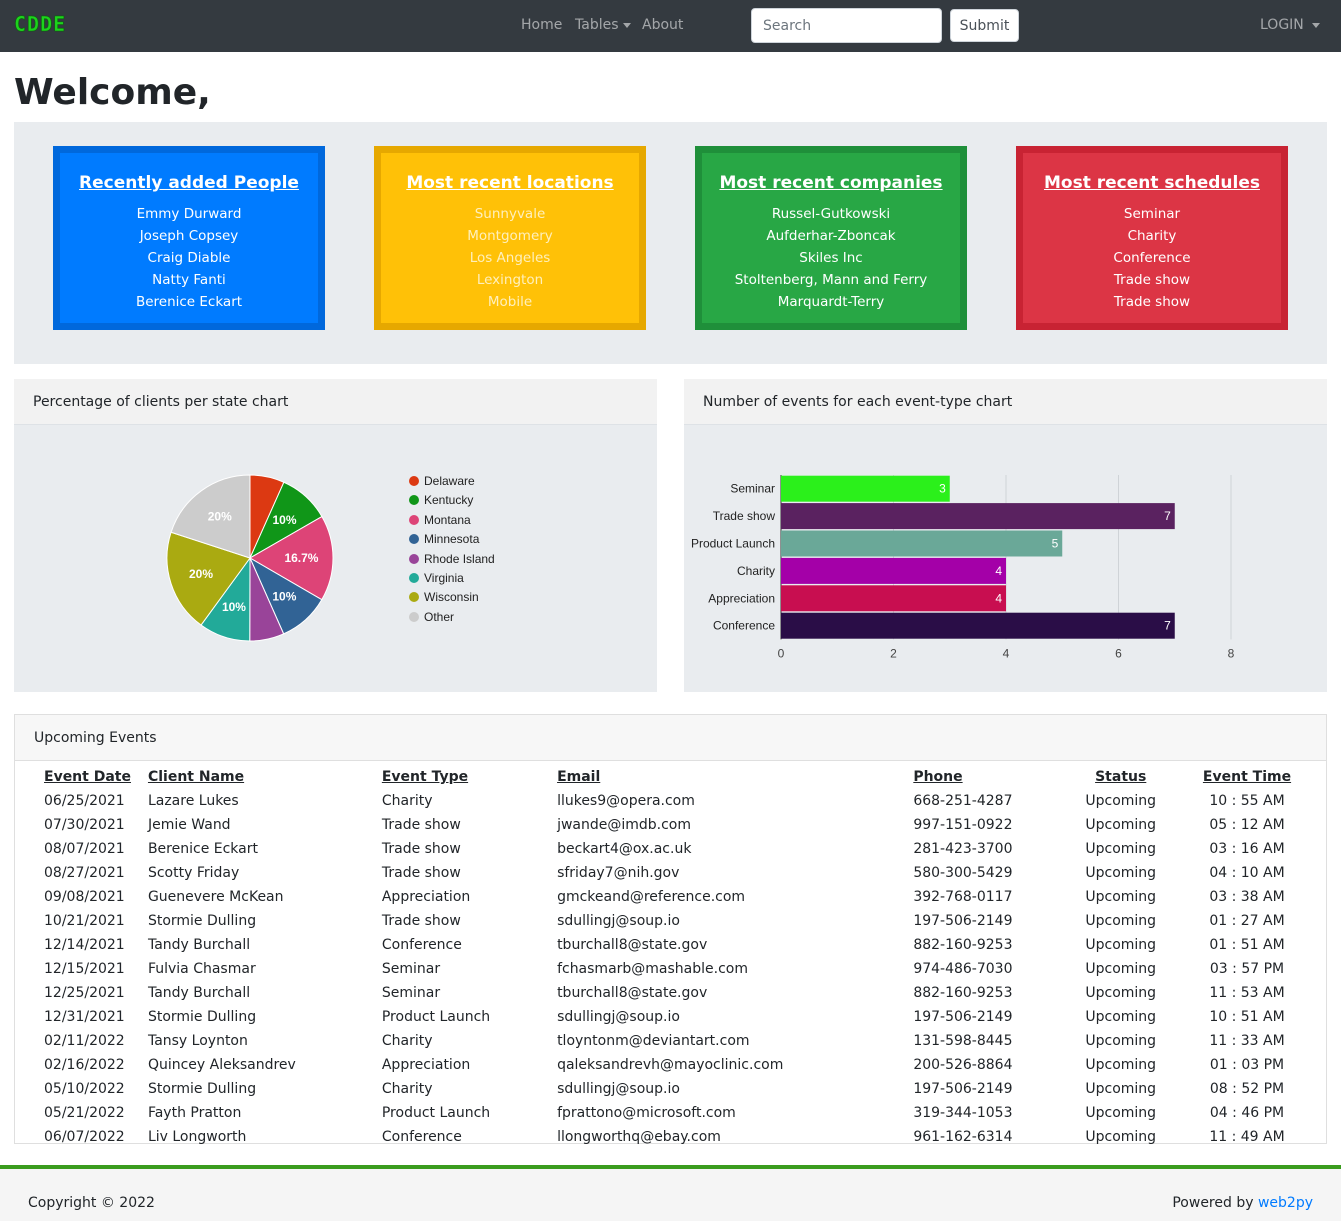  Describe the element at coordinates (846, 25) in the screenshot. I see `search-input` at that location.